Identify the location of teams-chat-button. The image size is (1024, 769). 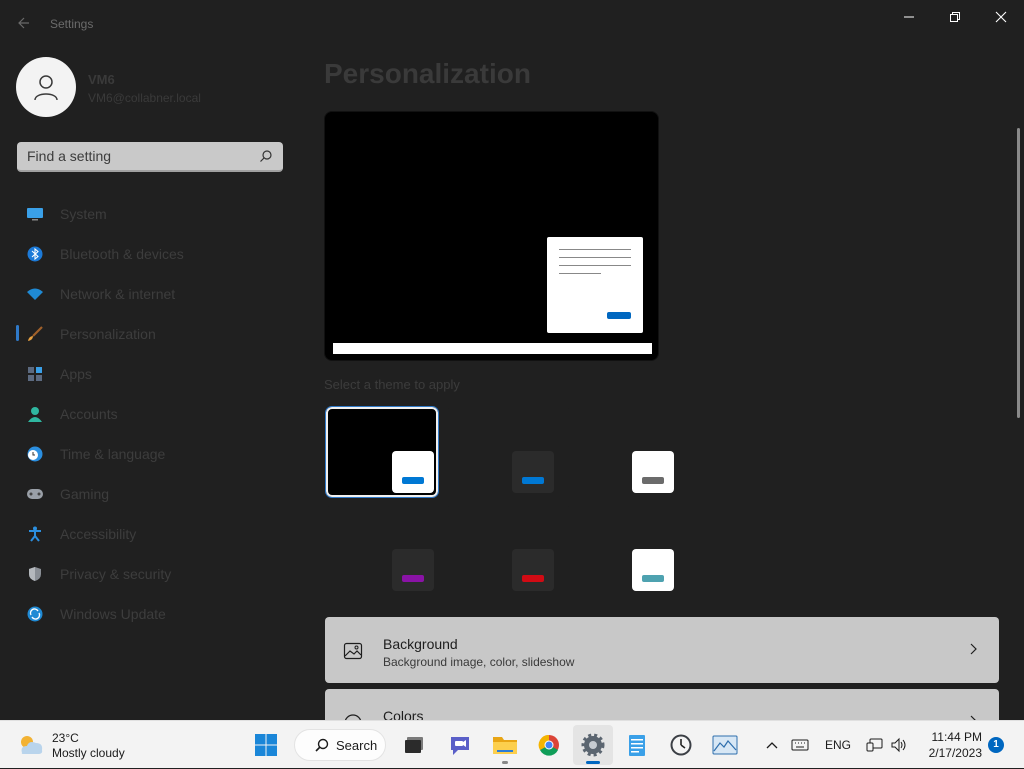
(460, 745).